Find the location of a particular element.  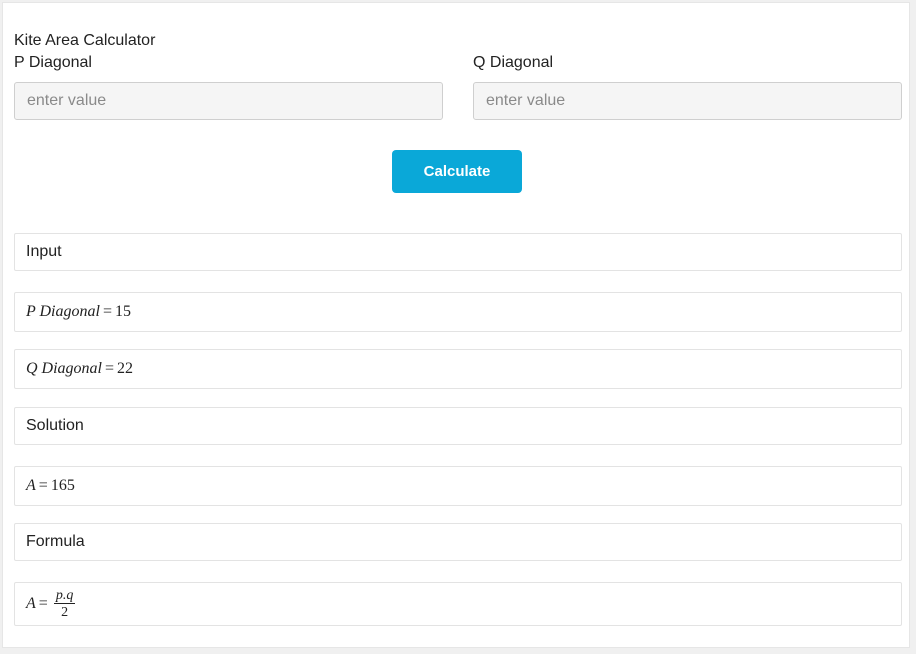

solution-heading-box: Solution is located at coordinates (458, 426).